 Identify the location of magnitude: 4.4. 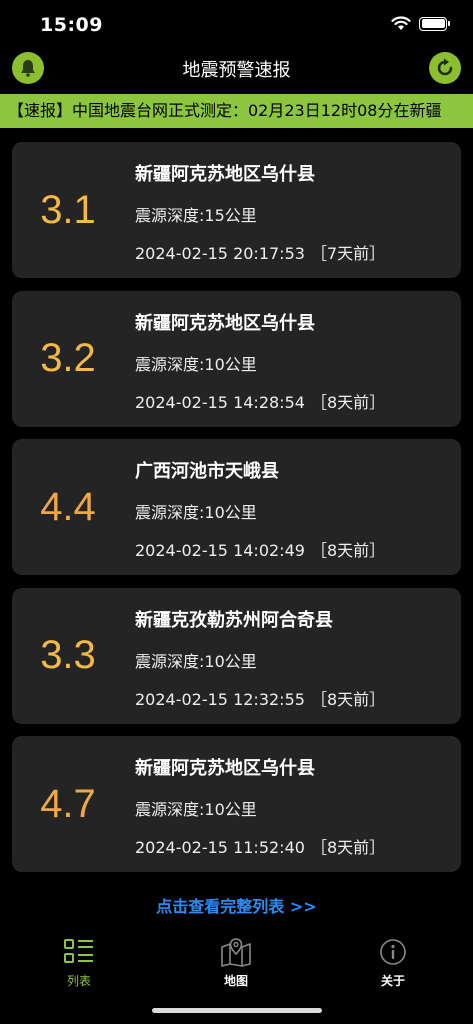
(68, 506).